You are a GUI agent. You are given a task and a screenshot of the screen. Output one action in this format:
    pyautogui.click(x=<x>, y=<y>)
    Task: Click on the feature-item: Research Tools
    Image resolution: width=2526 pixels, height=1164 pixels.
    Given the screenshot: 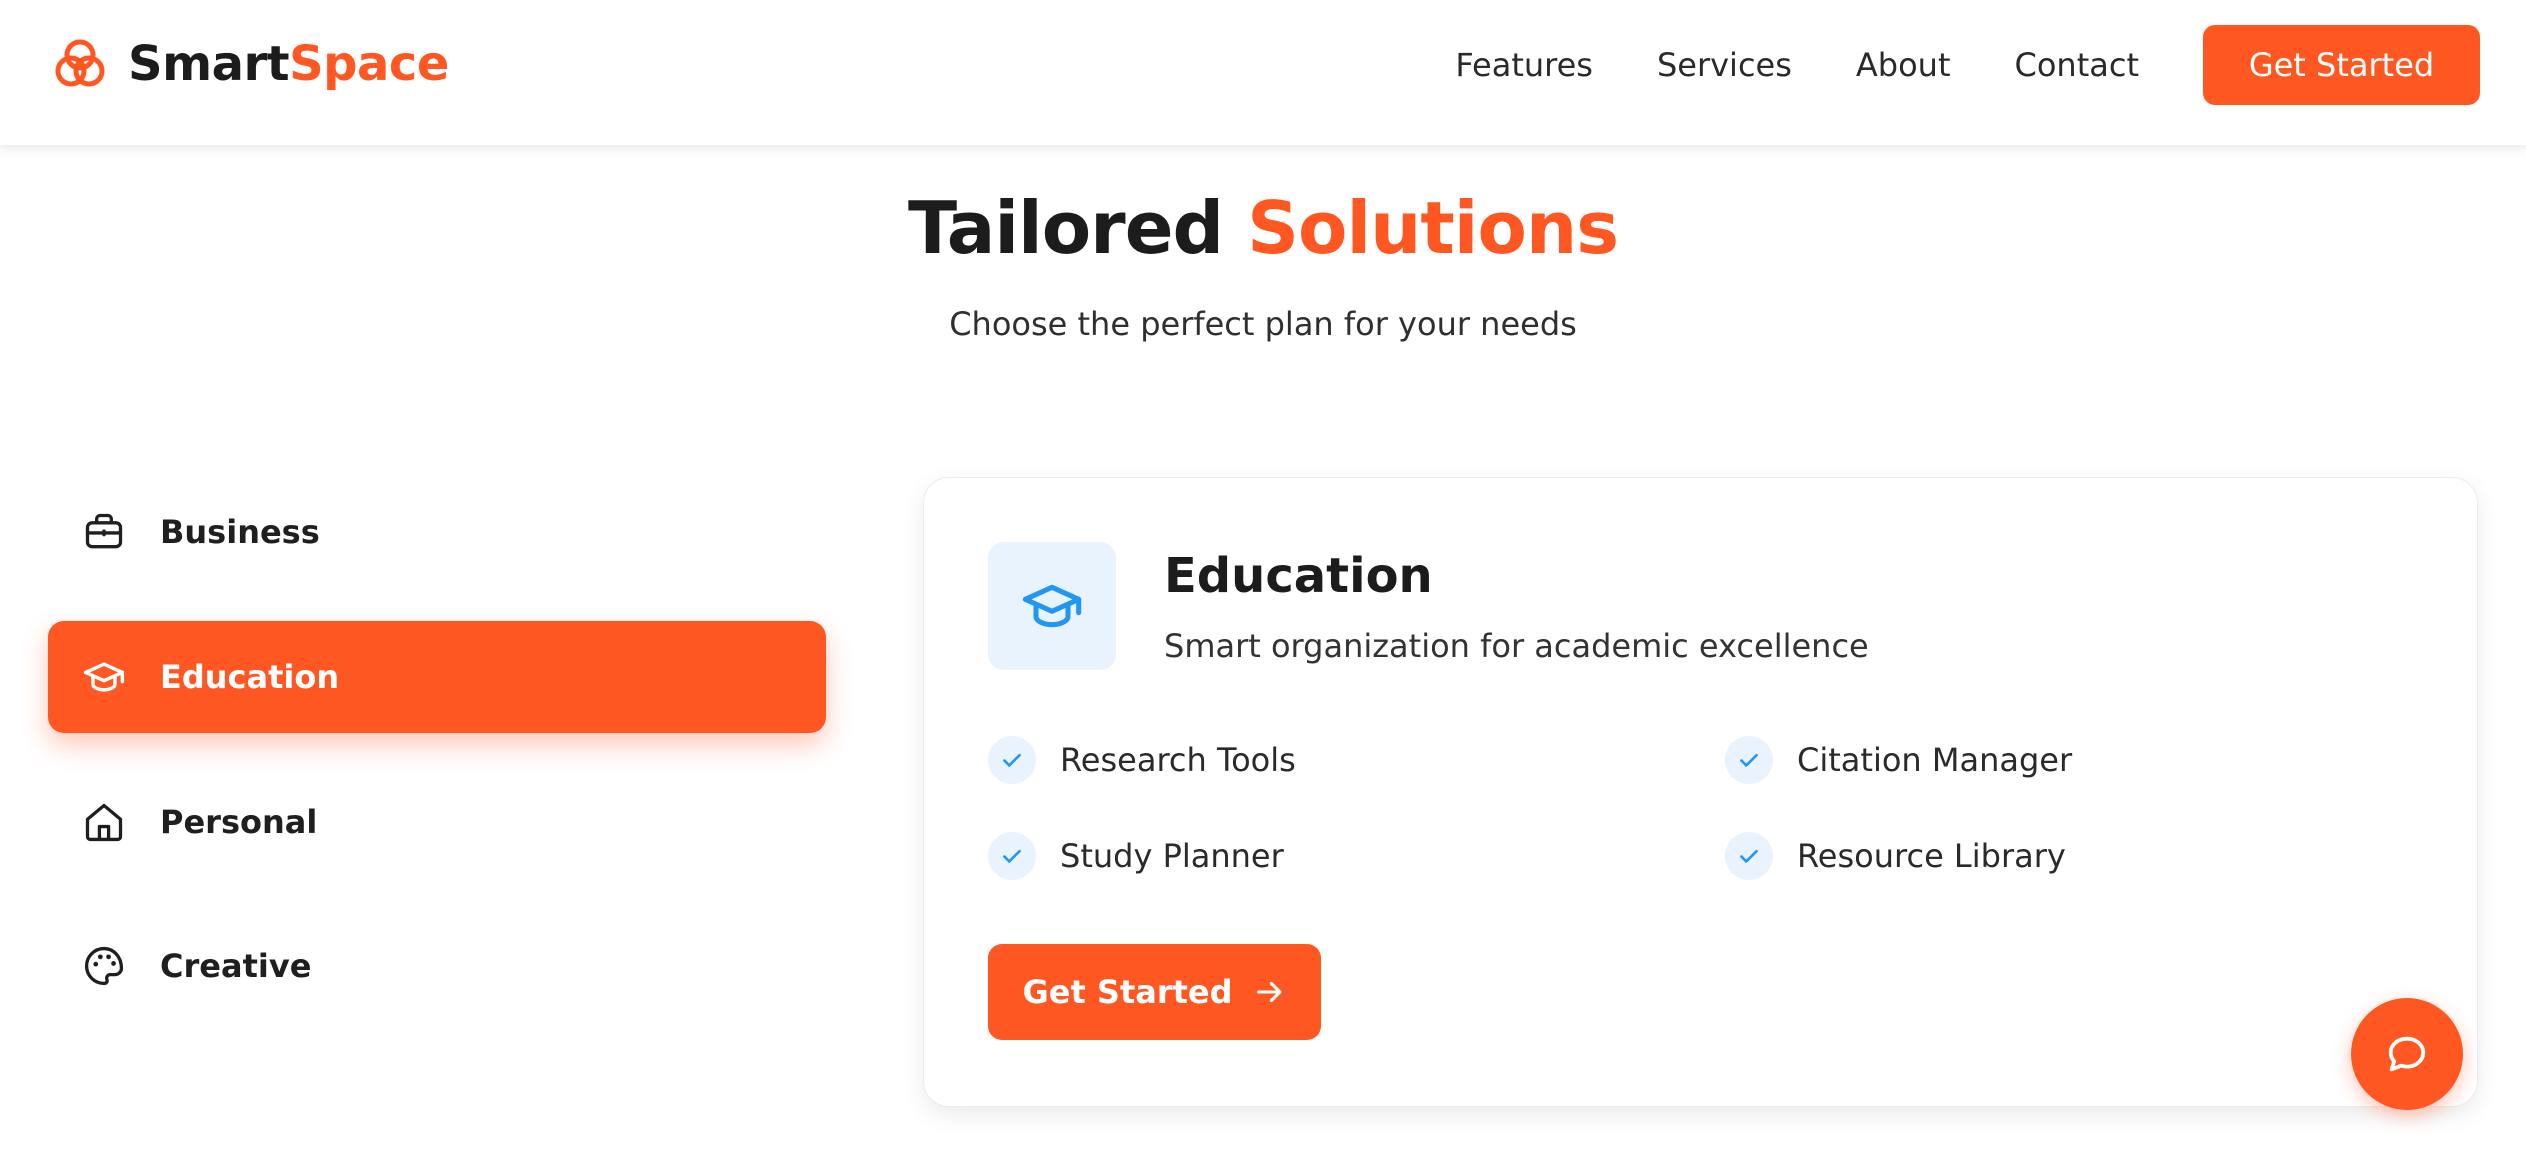 What is the action you would take?
    pyautogui.click(x=1142, y=760)
    